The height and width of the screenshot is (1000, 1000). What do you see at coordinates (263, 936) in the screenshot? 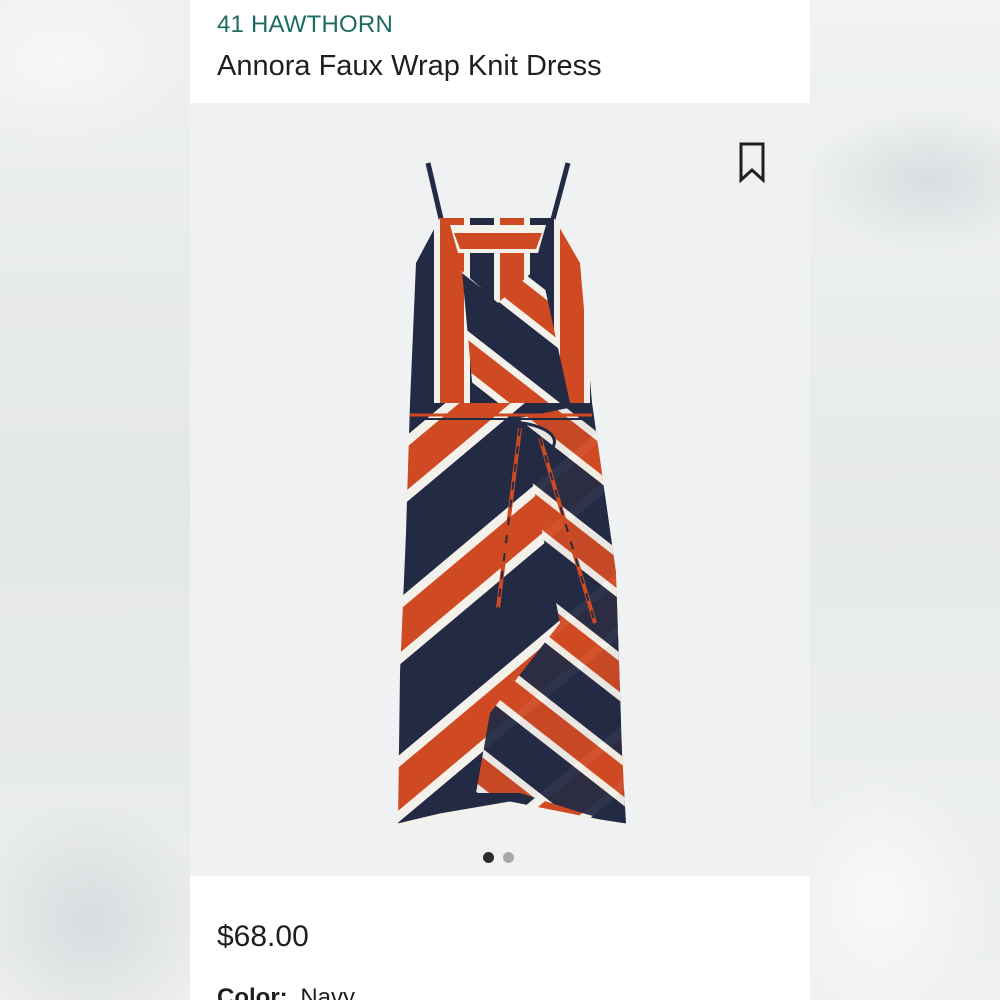
I see `product-price: $68.00` at bounding box center [263, 936].